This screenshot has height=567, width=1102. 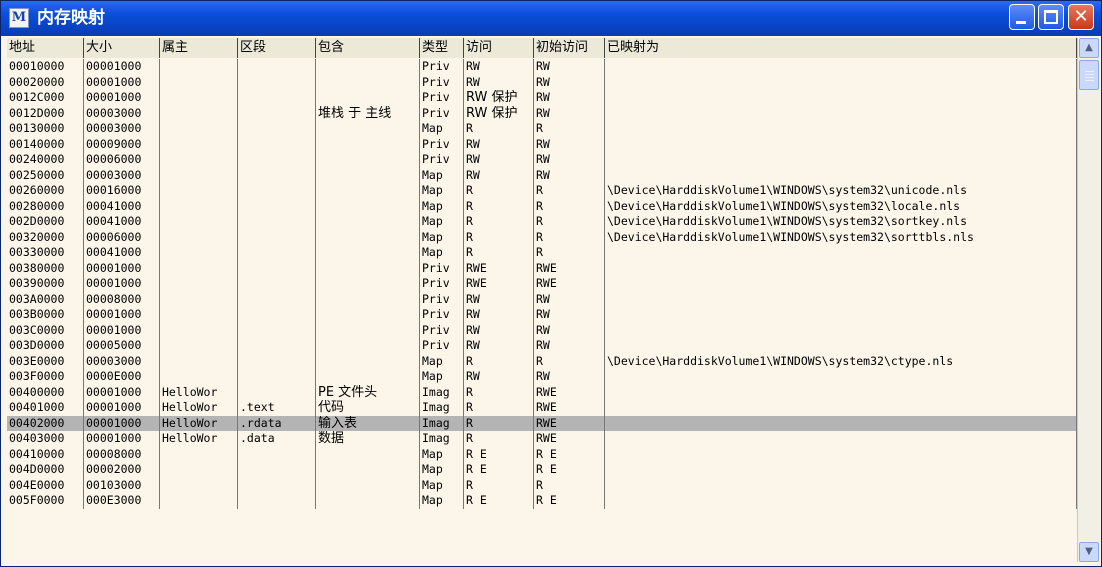 I want to click on cell-address: 004D0000, so click(x=45, y=470).